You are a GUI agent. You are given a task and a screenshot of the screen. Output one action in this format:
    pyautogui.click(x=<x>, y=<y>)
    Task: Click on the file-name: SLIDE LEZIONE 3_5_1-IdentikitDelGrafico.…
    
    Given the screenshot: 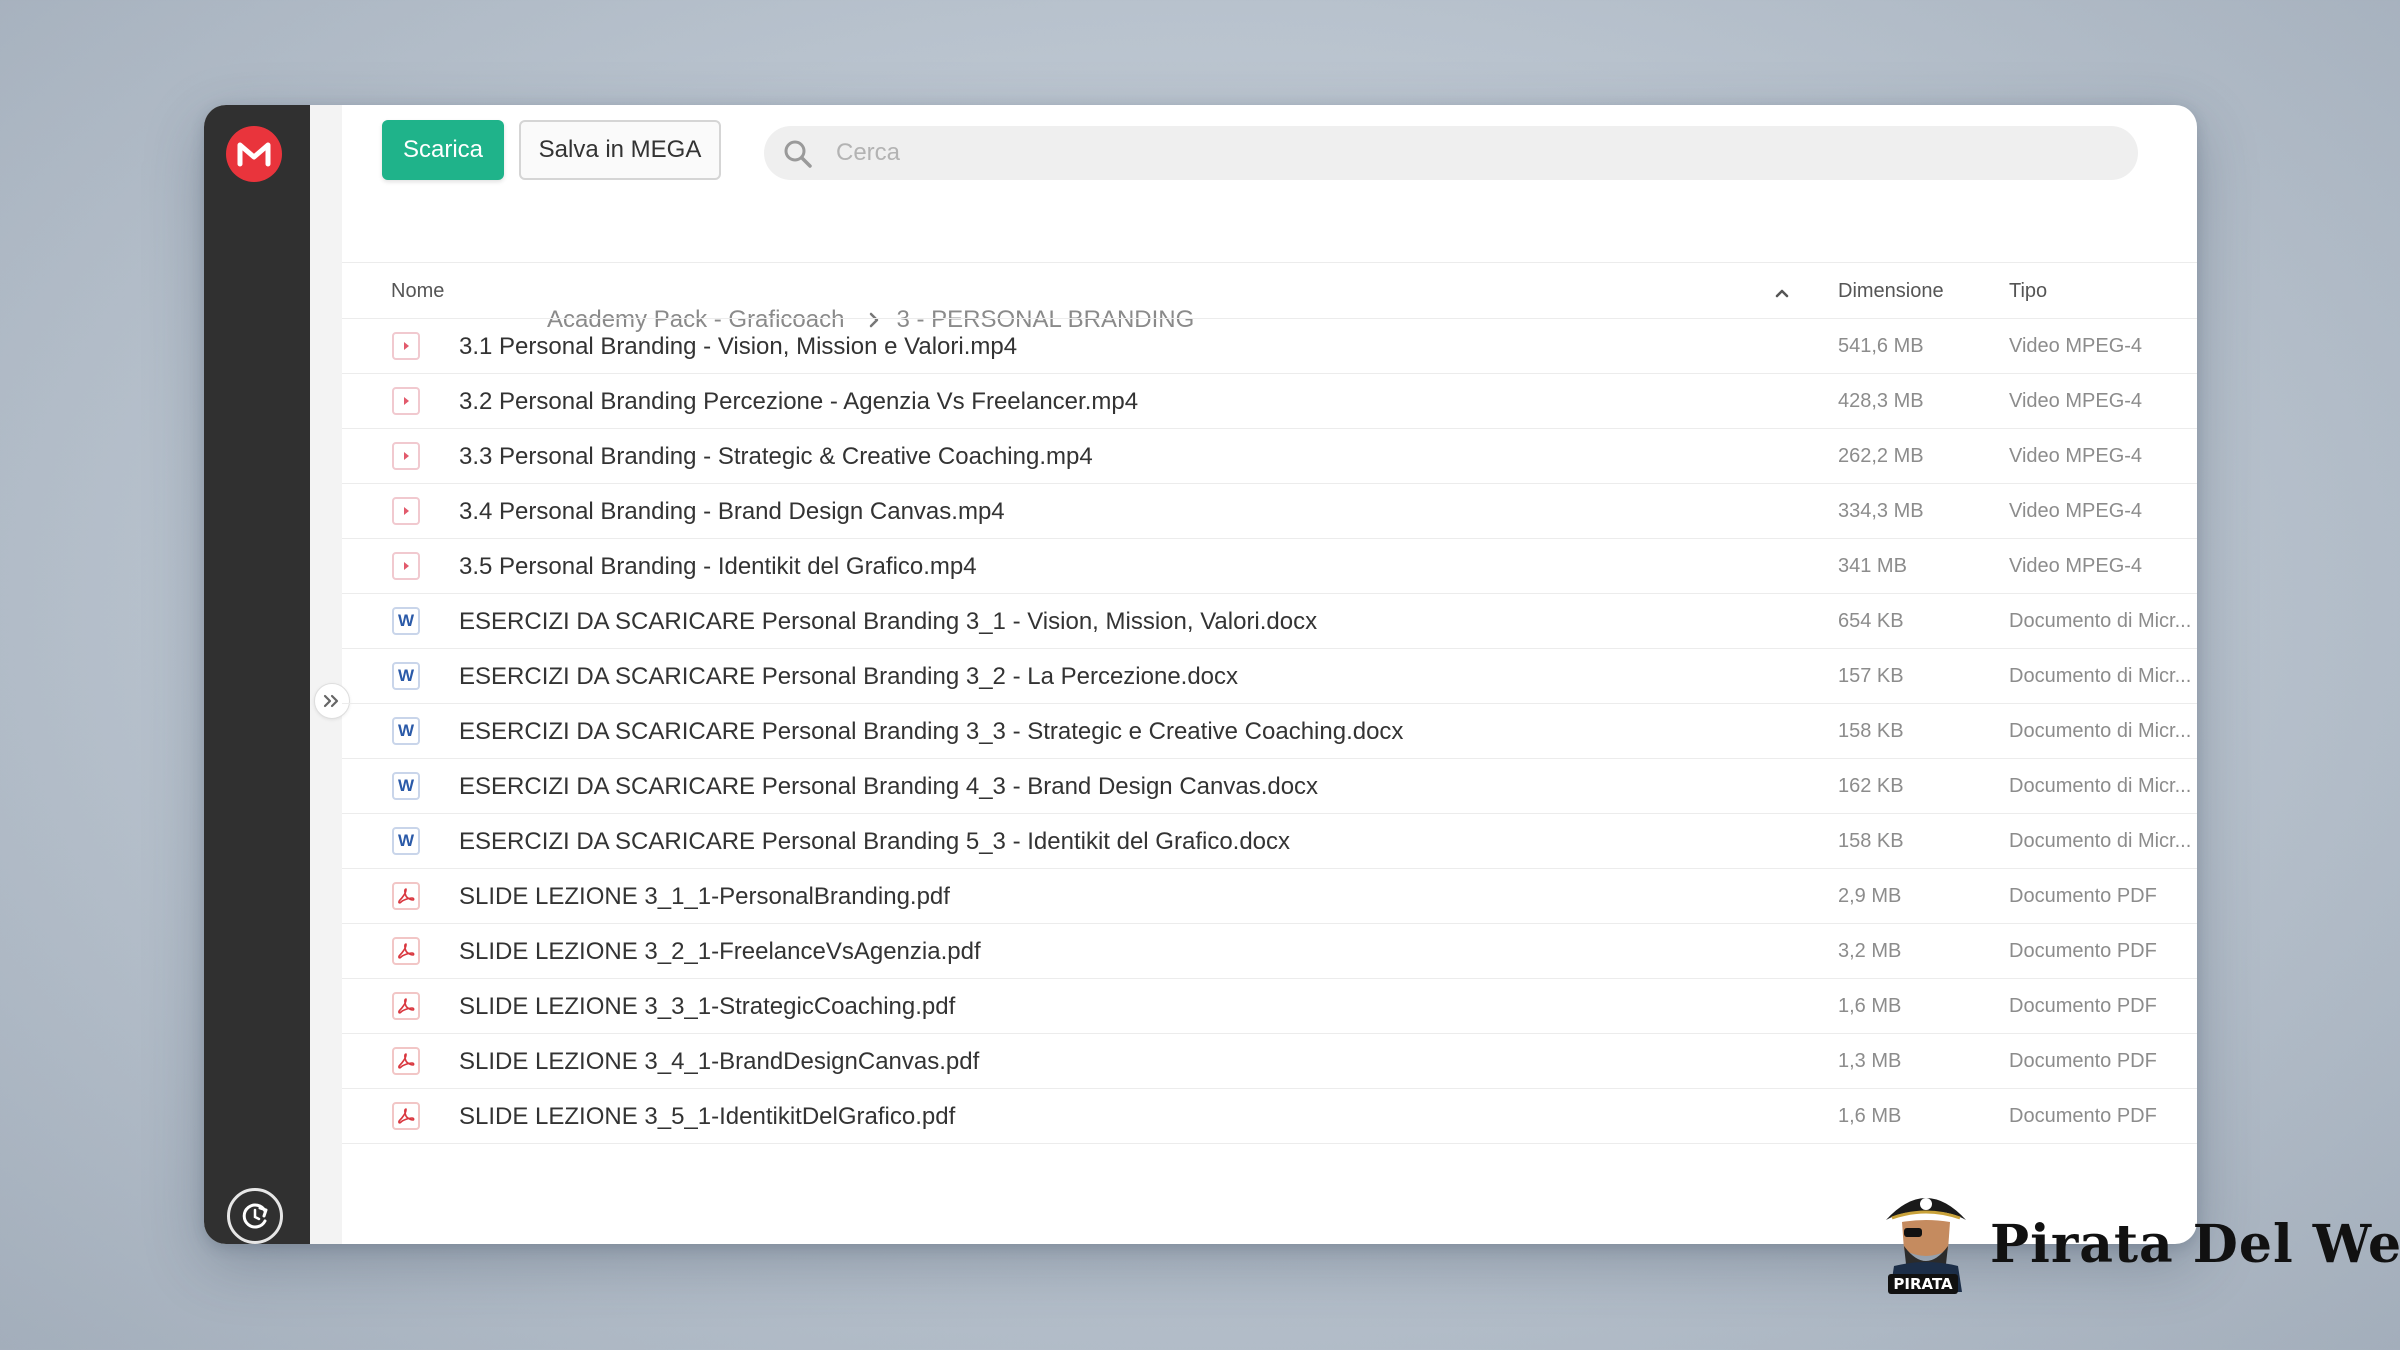 What is the action you would take?
    pyautogui.click(x=707, y=1117)
    